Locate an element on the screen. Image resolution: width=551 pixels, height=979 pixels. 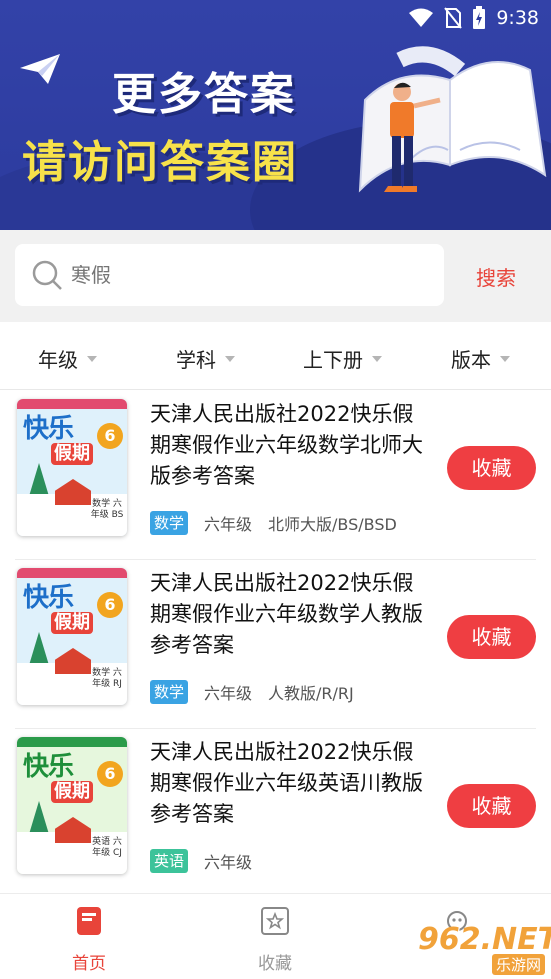
status-bar: 9:38 is located at coordinates (473, 18).